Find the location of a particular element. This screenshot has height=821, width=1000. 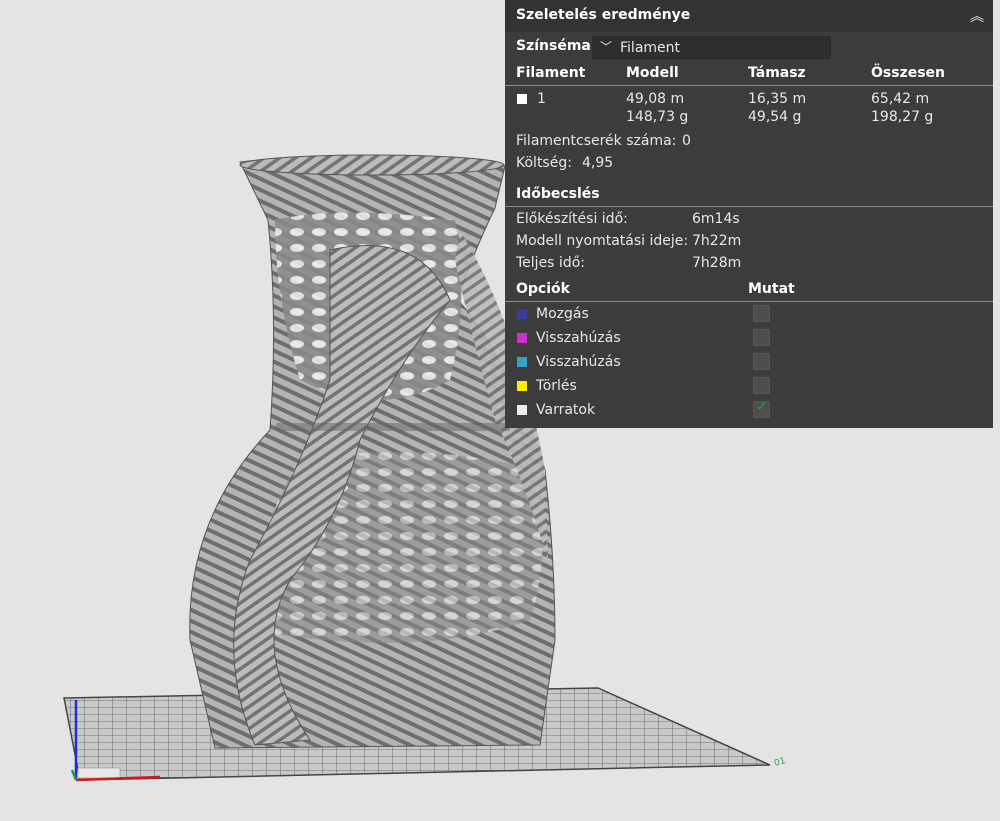

header-model: Modell is located at coordinates (652, 73).